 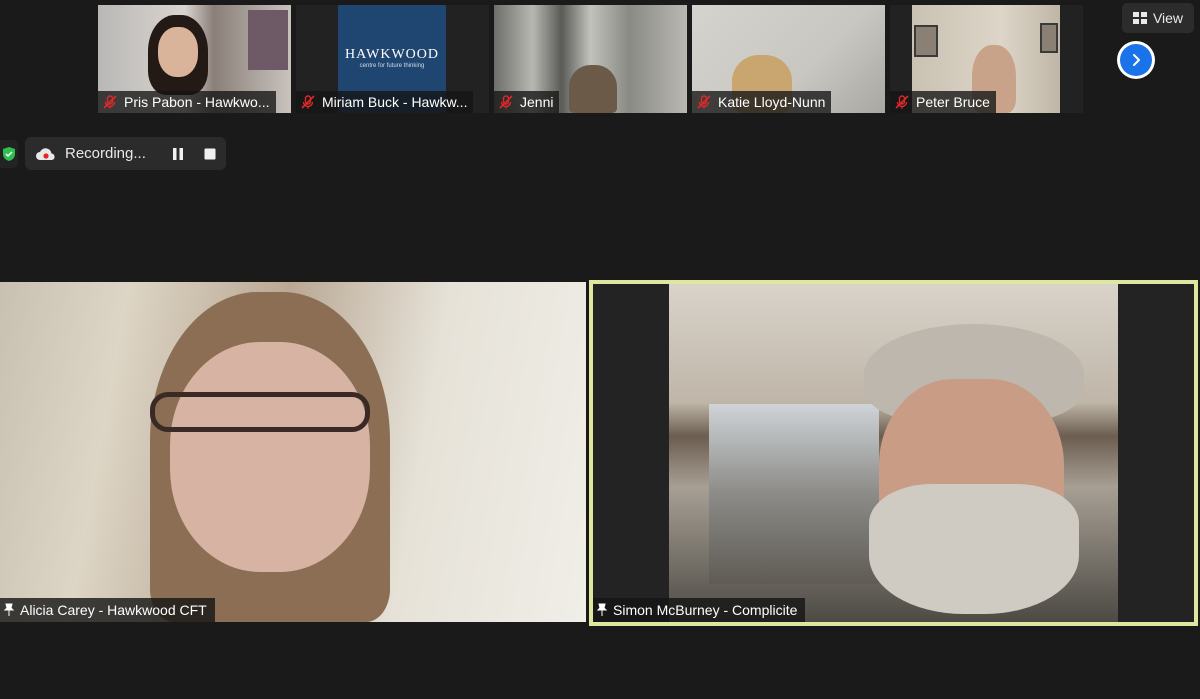 What do you see at coordinates (178, 154) in the screenshot?
I see `pause-icon` at bounding box center [178, 154].